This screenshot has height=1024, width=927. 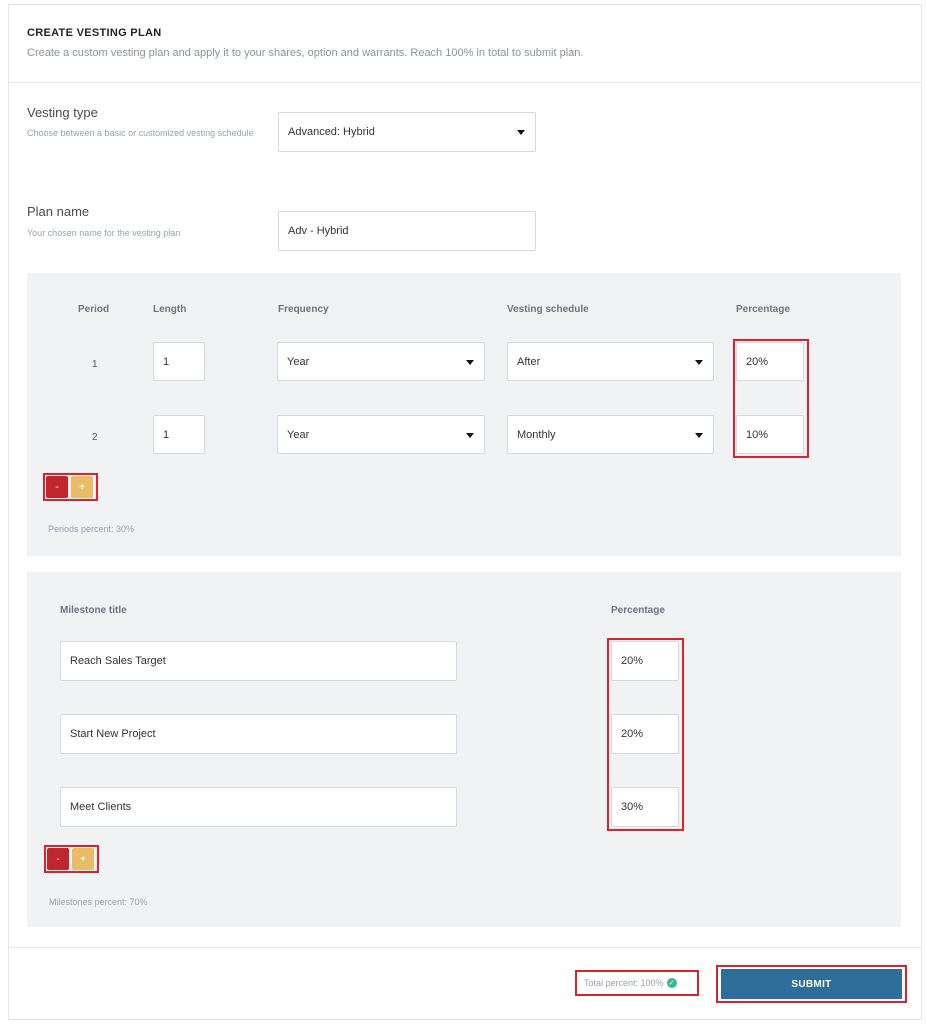 I want to click on vesting-type-select: Advanced: Hybrid, so click(x=407, y=132).